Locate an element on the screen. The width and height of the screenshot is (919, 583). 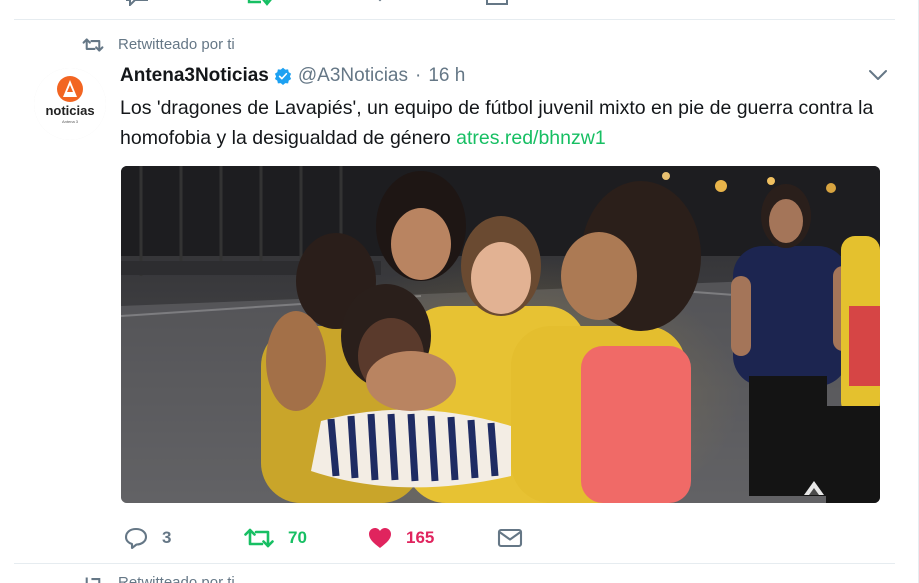
author-handle: @A3Noticias is located at coordinates (353, 76).